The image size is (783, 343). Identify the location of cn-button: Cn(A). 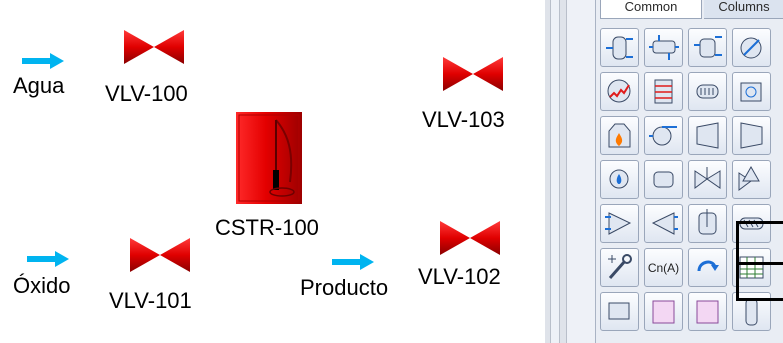
(663, 267).